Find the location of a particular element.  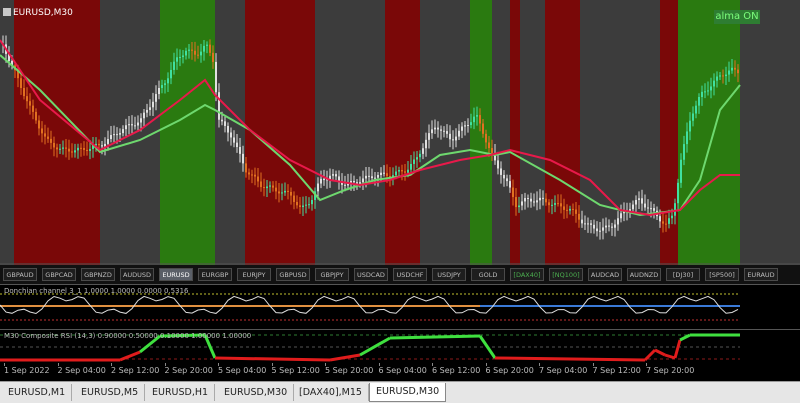

symbol-button-eurjpy: EURJPY is located at coordinates (254, 274).